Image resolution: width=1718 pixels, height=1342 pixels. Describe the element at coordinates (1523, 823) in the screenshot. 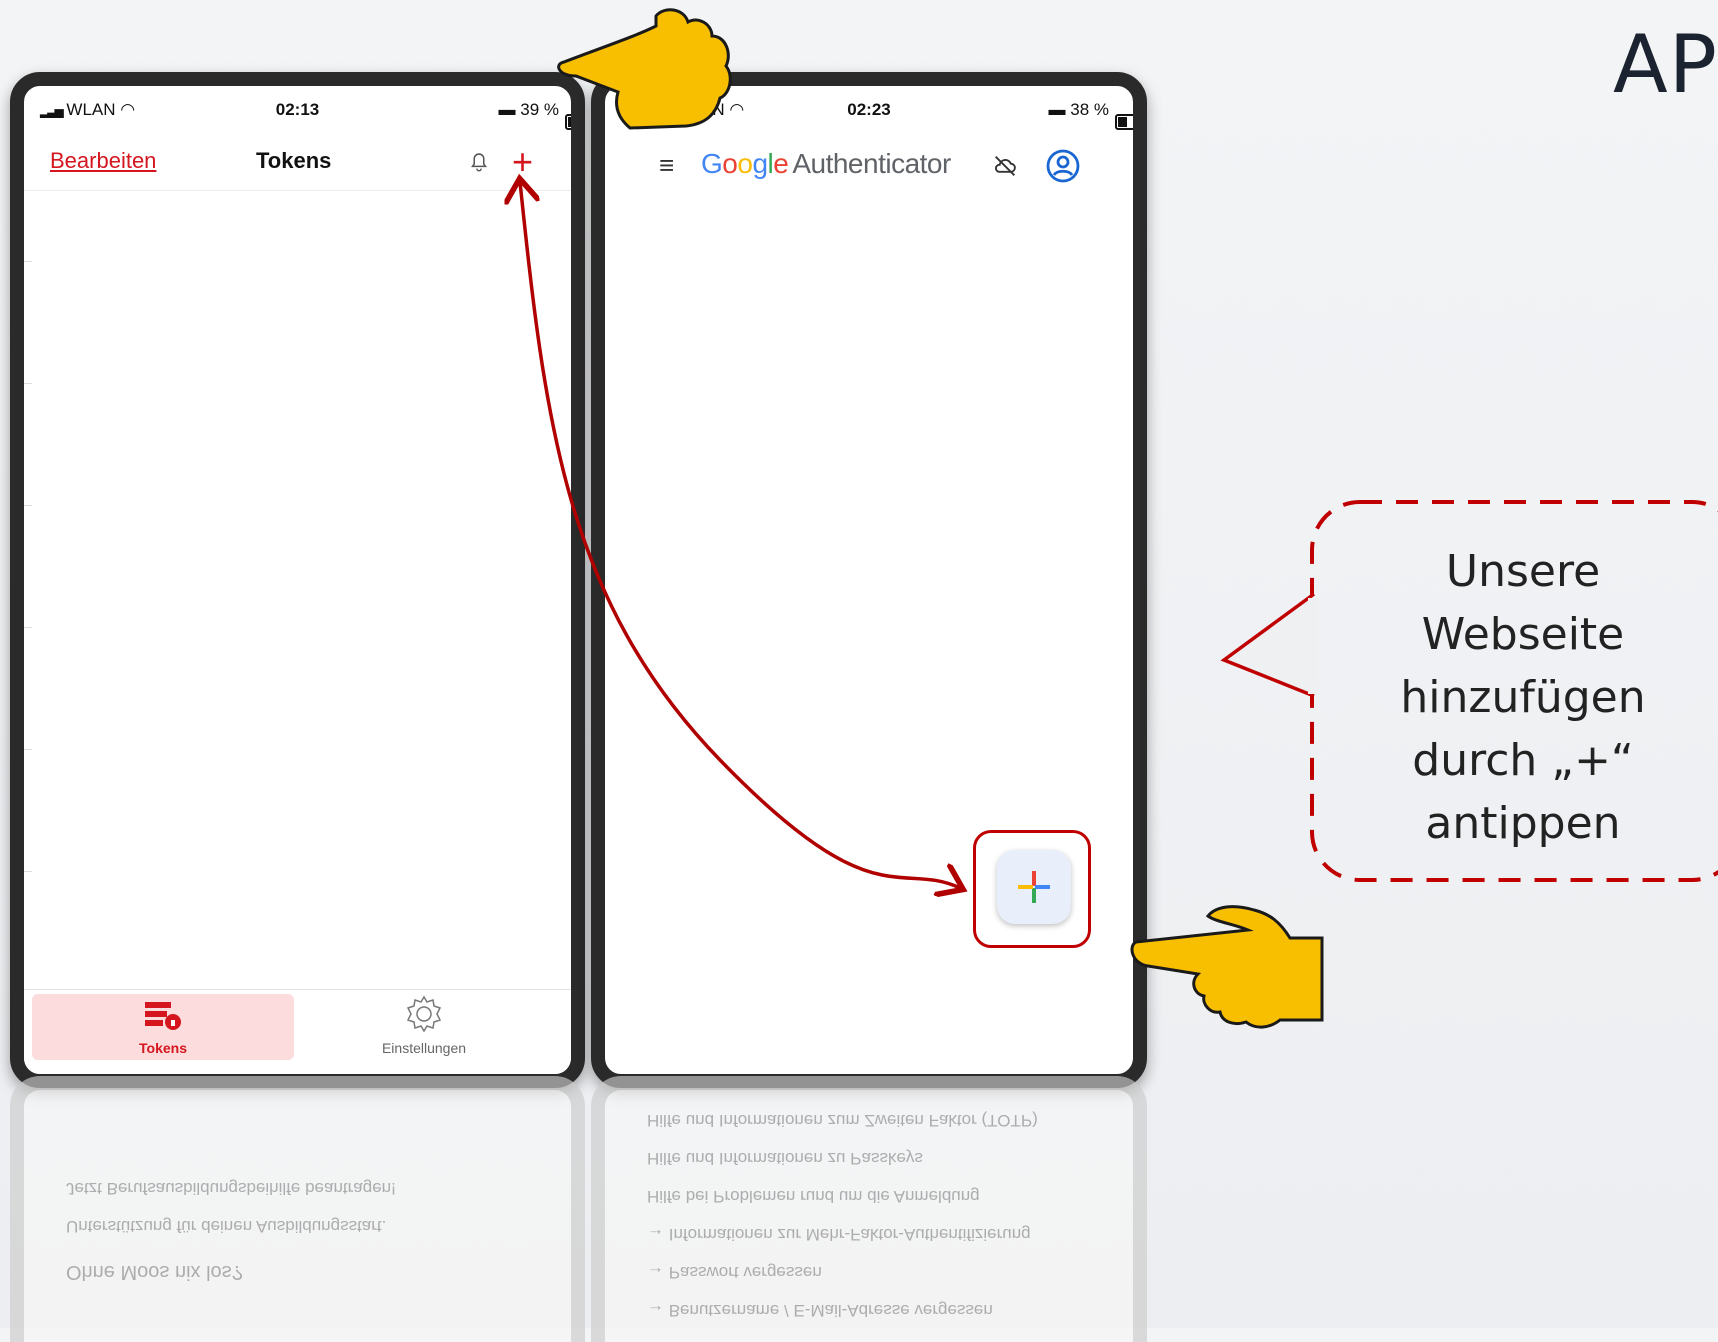

I see `callout-line: antippen` at that location.